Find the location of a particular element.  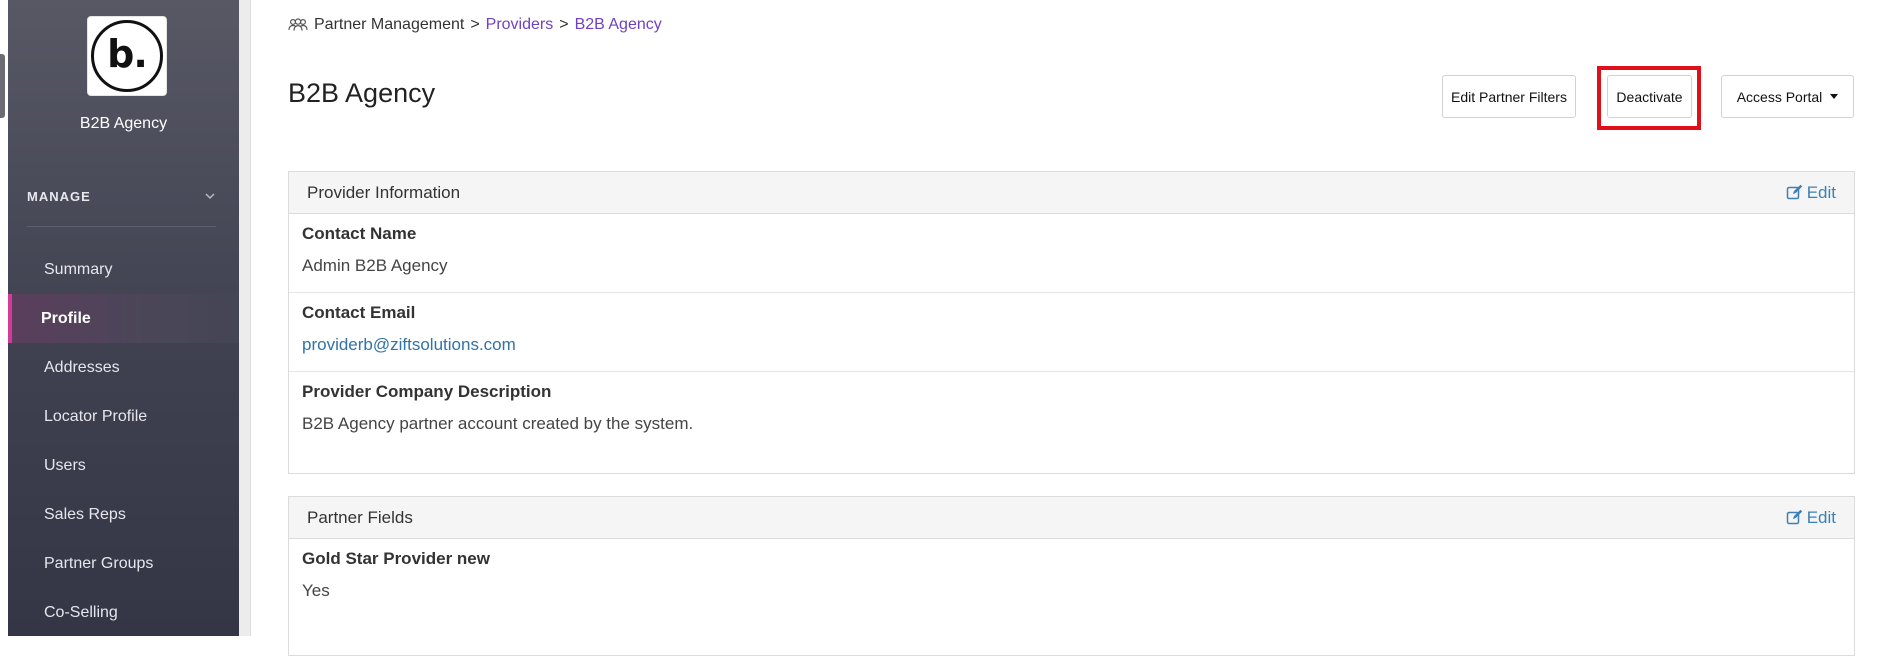

sidebar-item-label: Addresses is located at coordinates (82, 367).